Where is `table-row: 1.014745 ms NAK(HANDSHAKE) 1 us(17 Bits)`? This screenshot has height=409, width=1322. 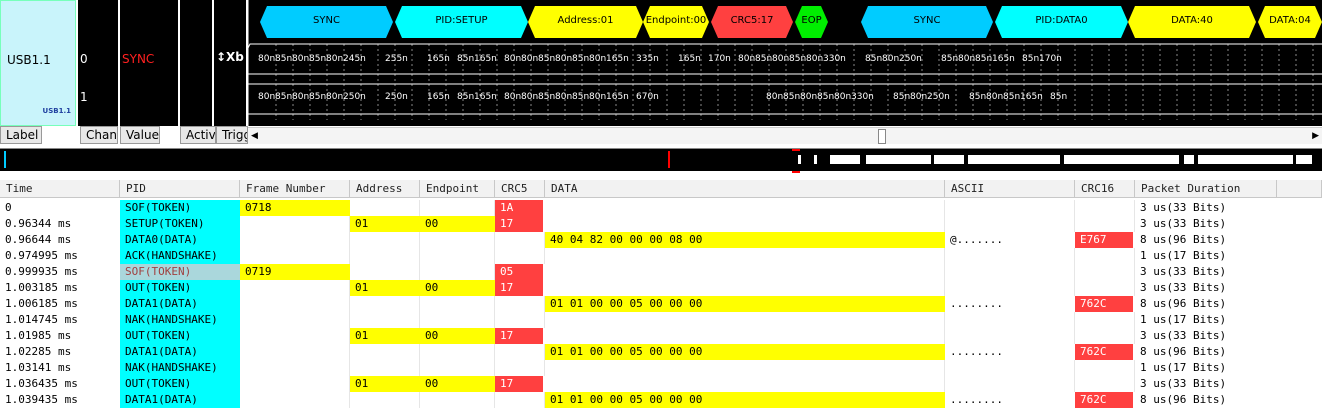 table-row: 1.014745 ms NAK(HANDSHAKE) 1 us(17 Bits) is located at coordinates (661, 320).